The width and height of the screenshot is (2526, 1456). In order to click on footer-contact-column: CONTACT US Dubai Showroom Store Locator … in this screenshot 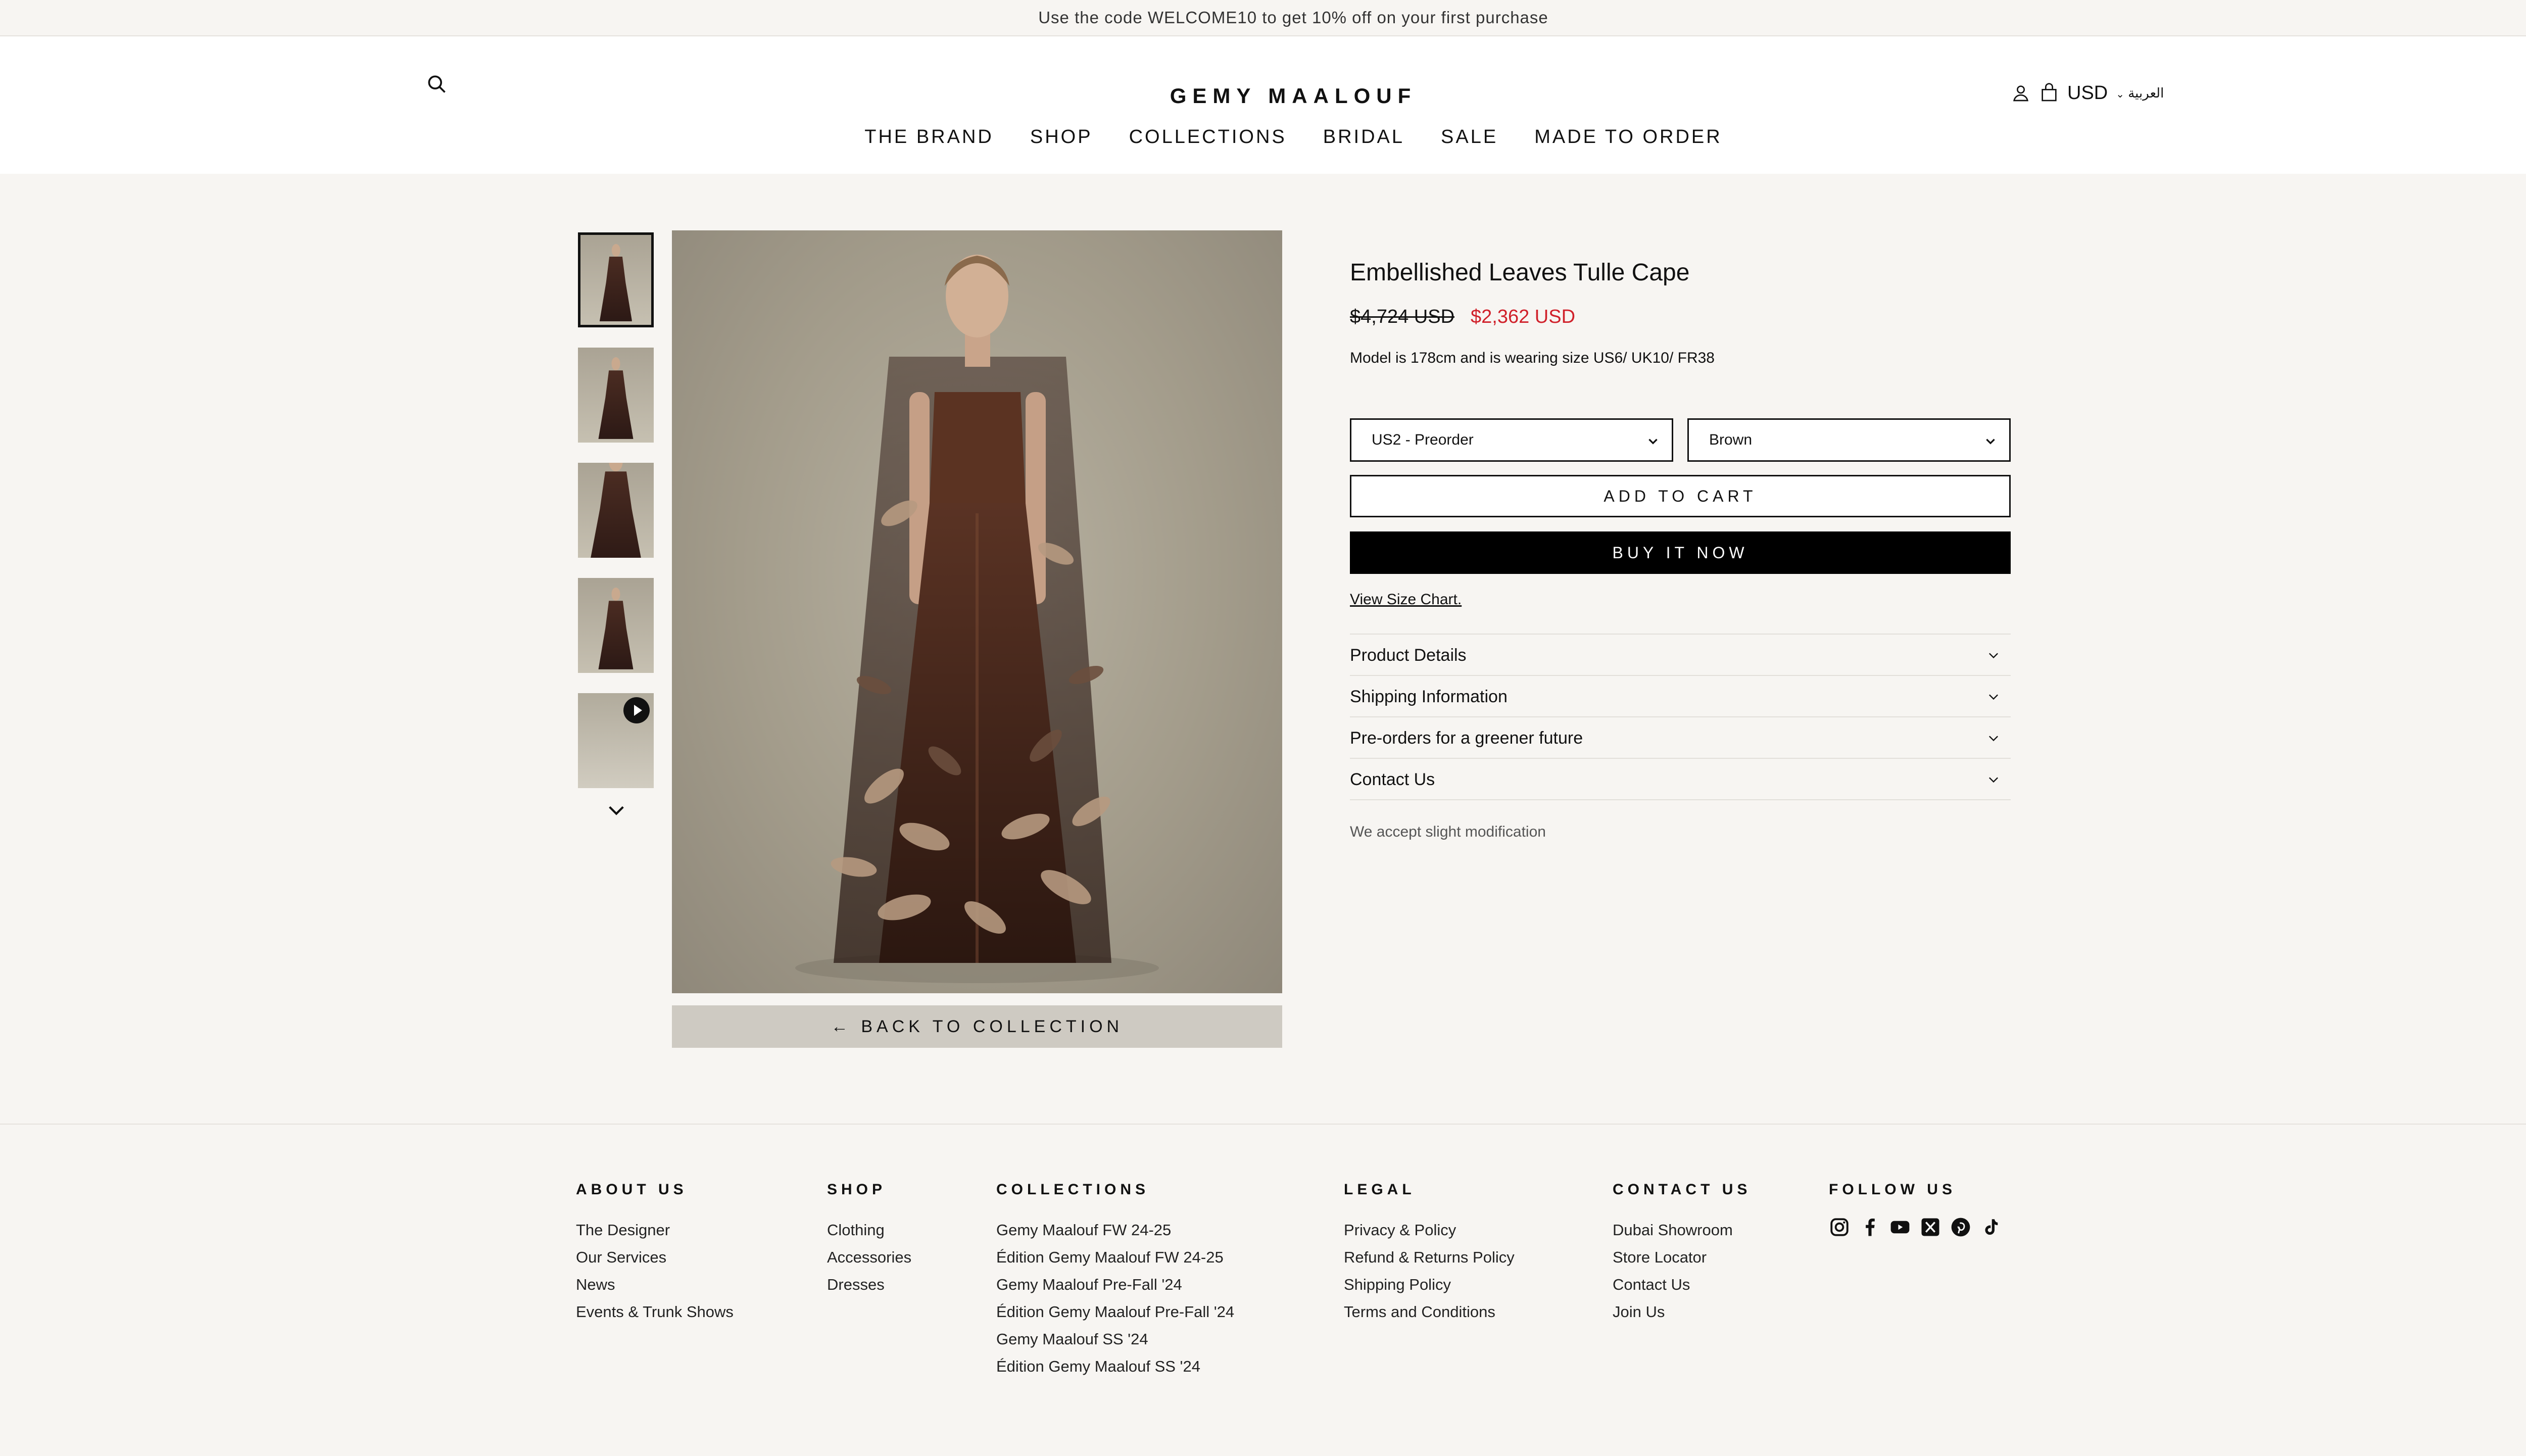, I will do `click(1682, 1253)`.